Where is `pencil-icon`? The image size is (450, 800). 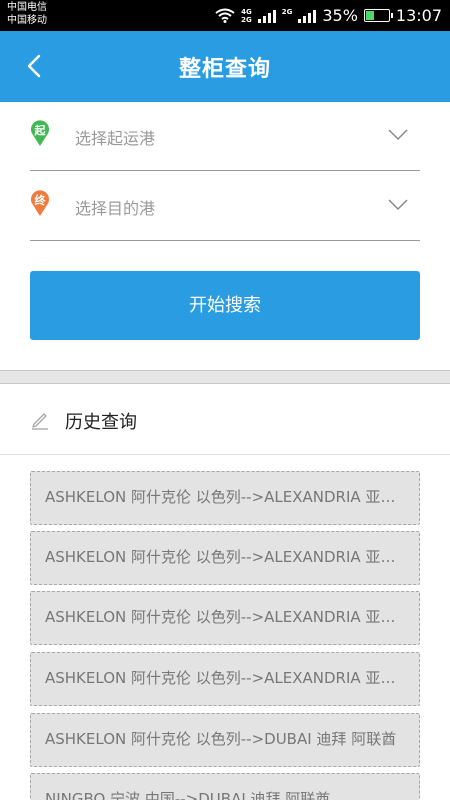
pencil-icon is located at coordinates (40, 421).